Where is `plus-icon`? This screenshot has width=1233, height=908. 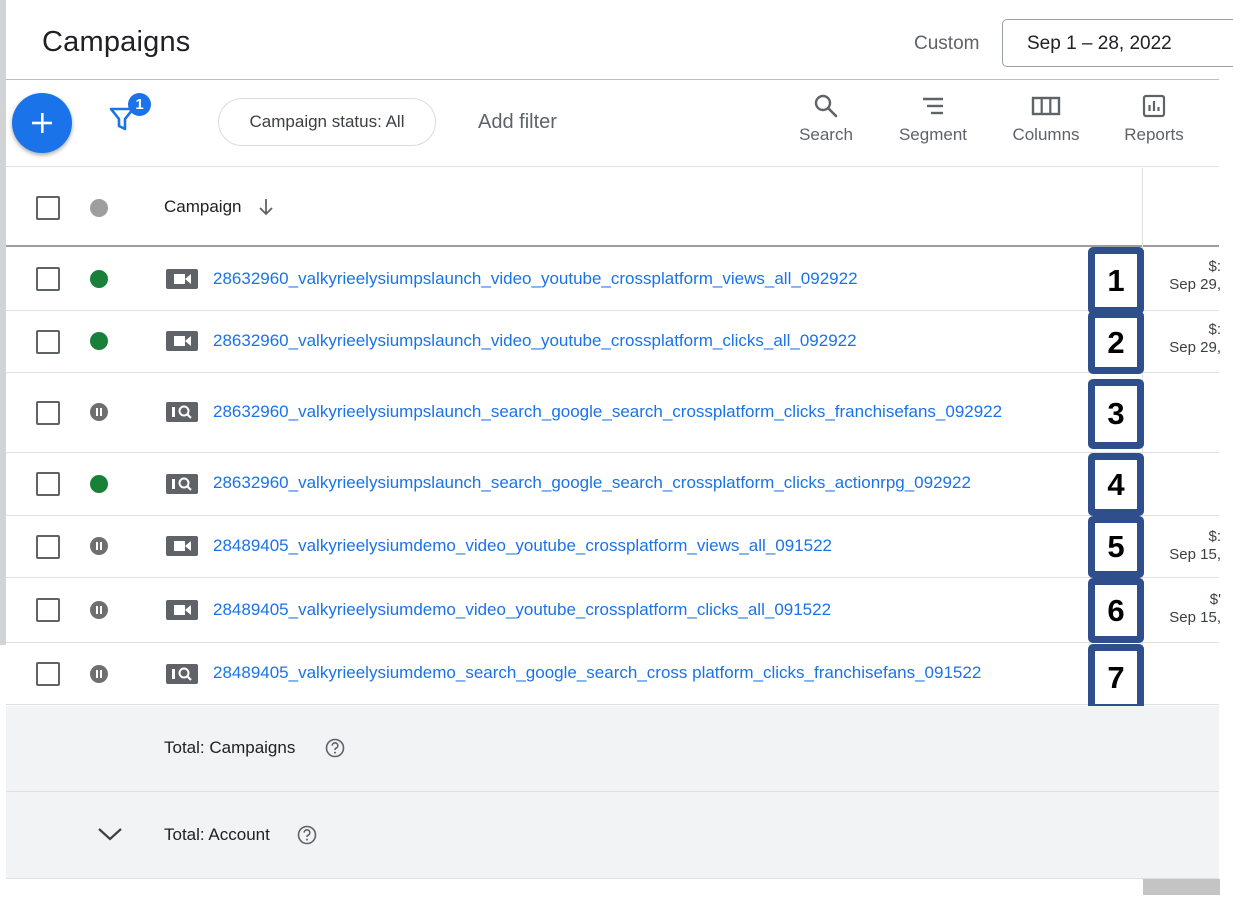
plus-icon is located at coordinates (42, 123).